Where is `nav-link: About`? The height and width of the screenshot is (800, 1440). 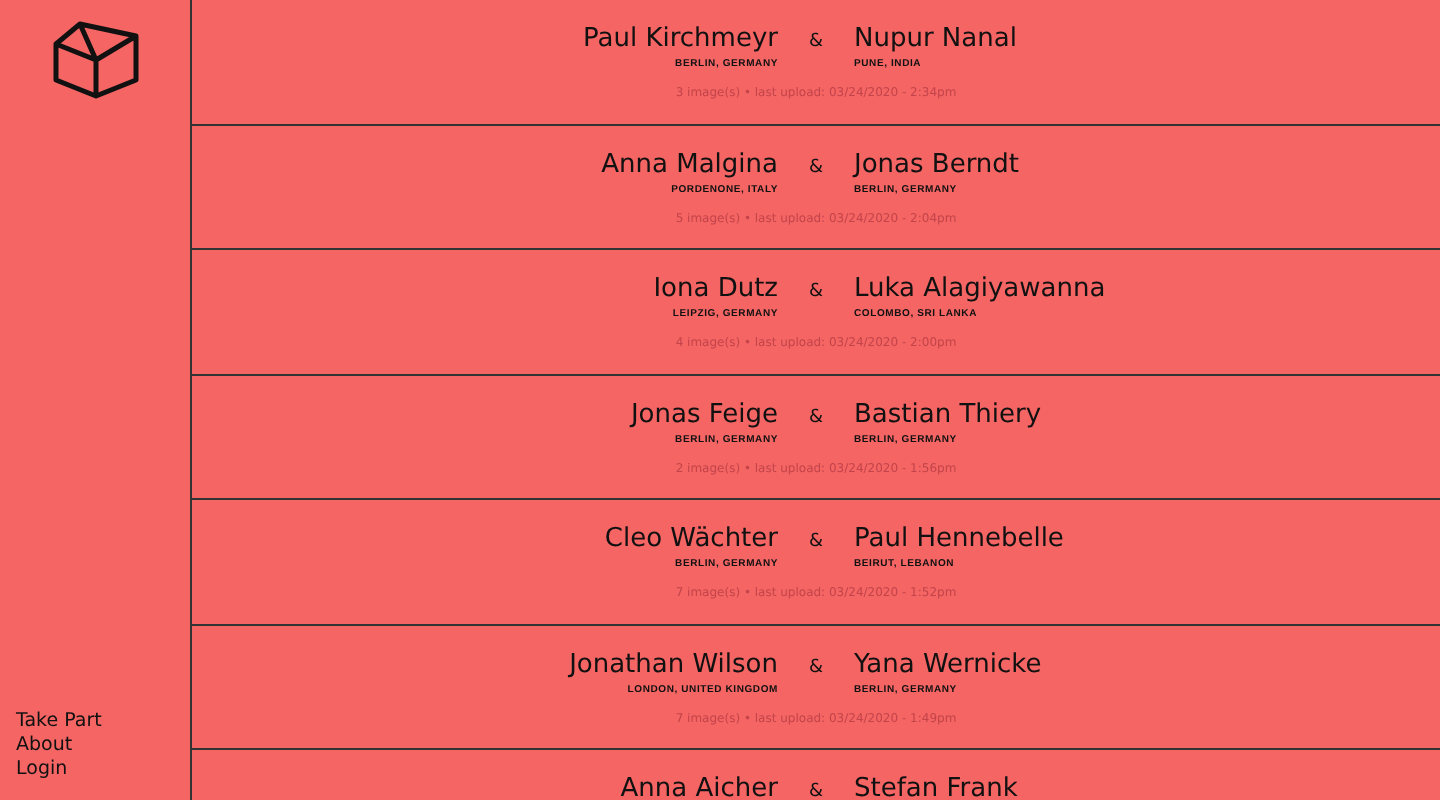 nav-link: About is located at coordinates (59, 746).